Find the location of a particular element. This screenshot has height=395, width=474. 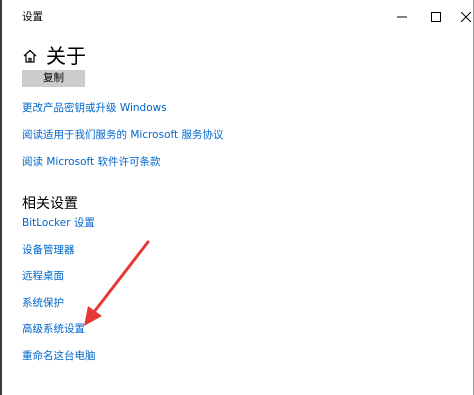

link-upgrade-windows: 更改产品密钥或升级 Windows is located at coordinates (94, 107).